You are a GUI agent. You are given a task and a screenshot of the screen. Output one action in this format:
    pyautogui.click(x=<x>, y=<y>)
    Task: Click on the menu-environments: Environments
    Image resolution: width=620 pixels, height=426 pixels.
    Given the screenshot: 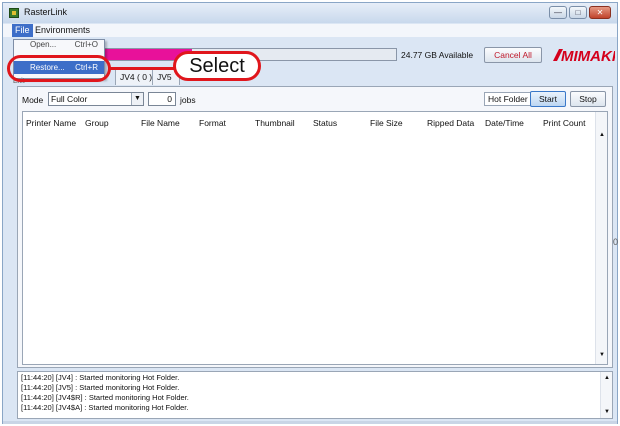 What is the action you would take?
    pyautogui.click(x=62, y=30)
    